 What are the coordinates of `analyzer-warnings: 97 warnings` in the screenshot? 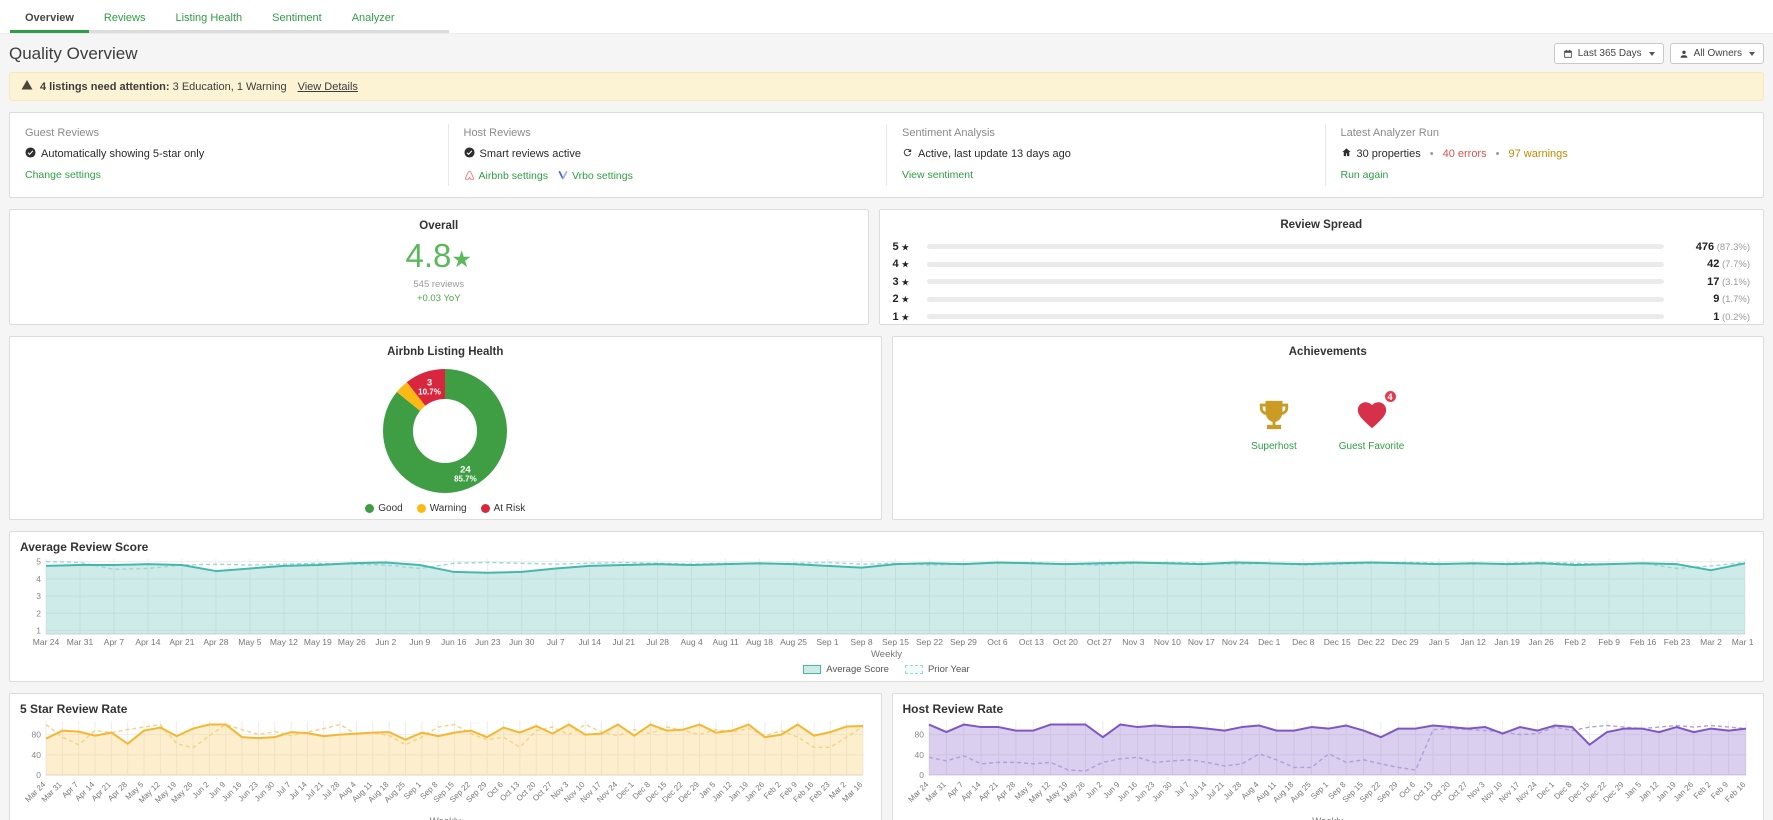 It's located at (1538, 154).